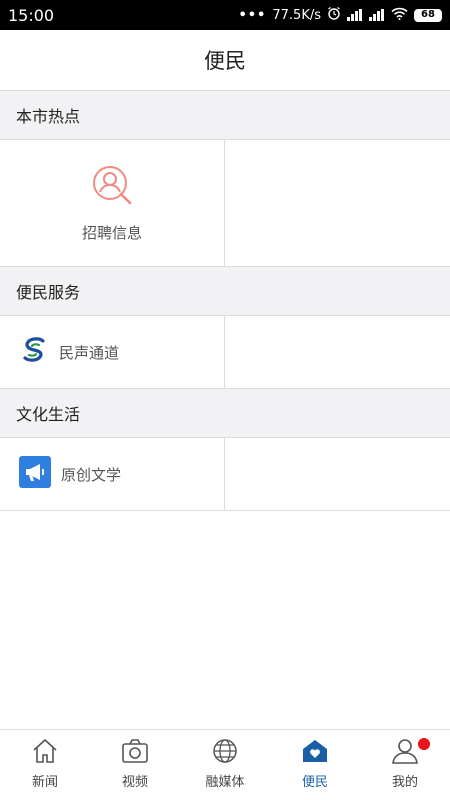  Describe the element at coordinates (296, 15) in the screenshot. I see `network-speed: 77.5K/s` at that location.